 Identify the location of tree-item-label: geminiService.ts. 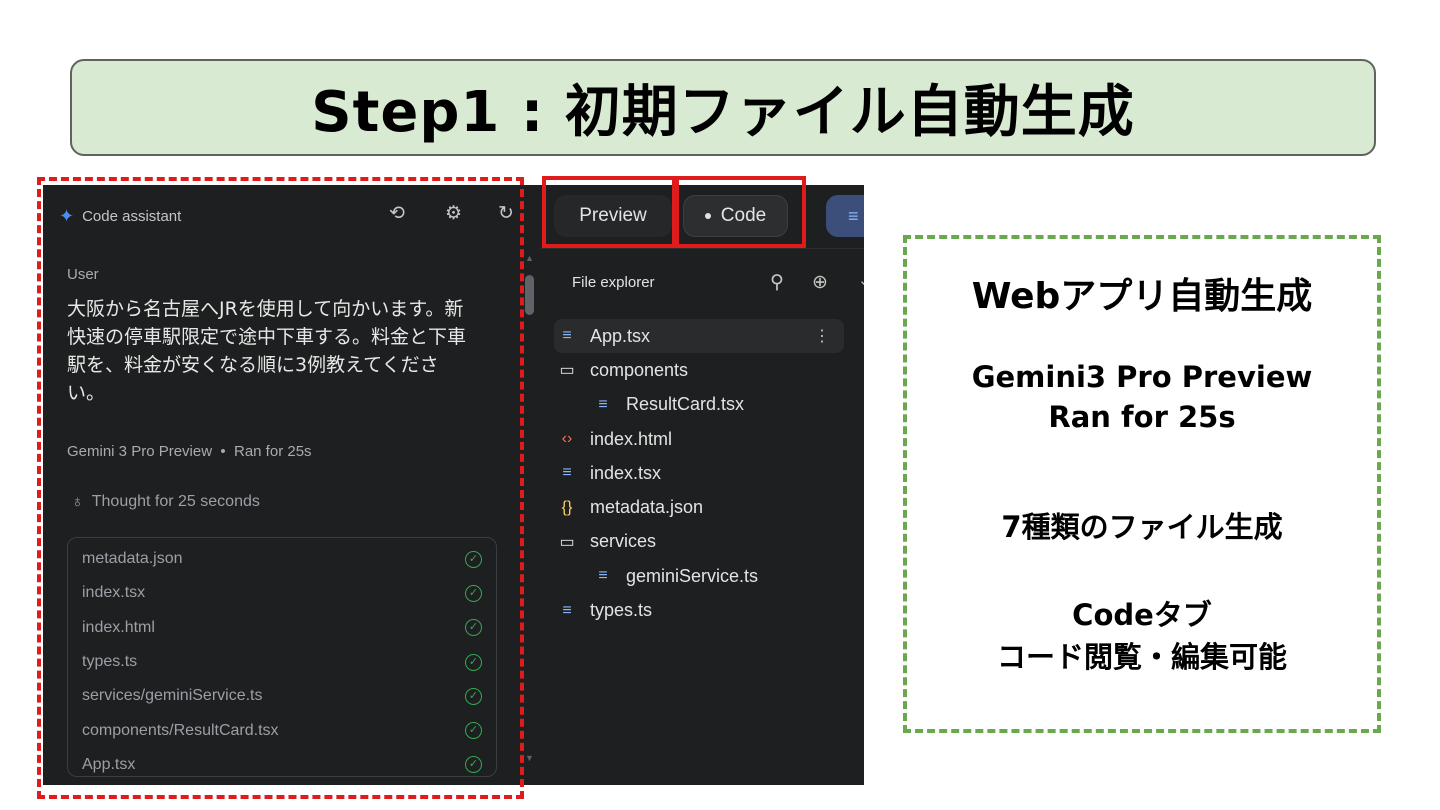
(692, 575).